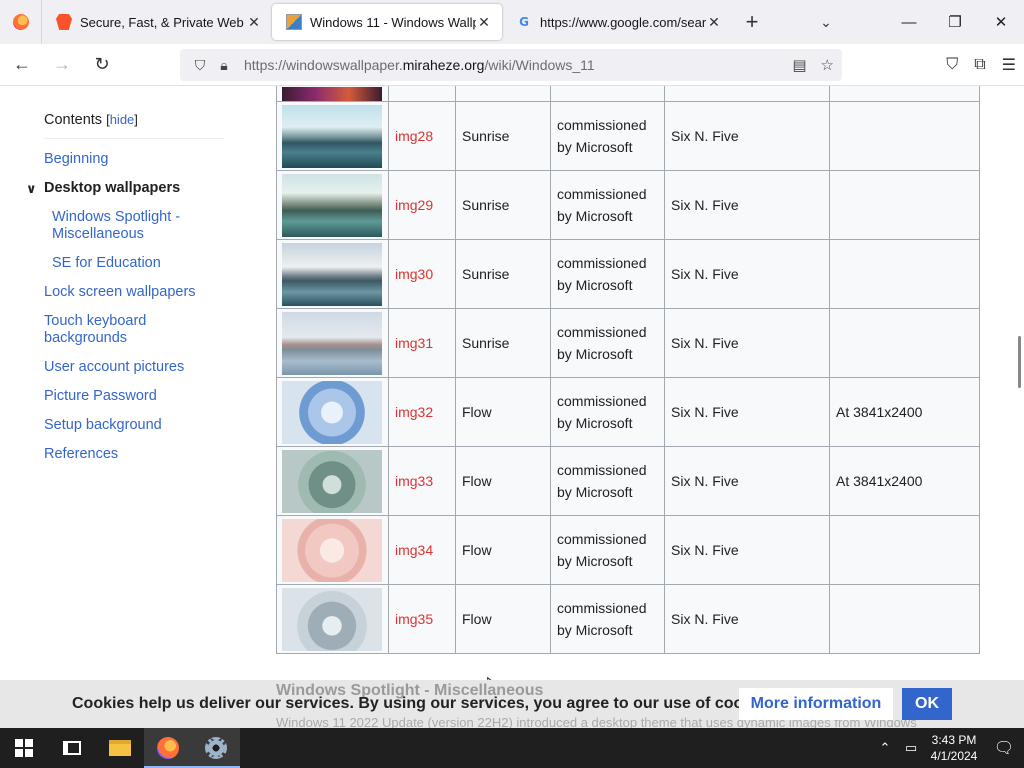  What do you see at coordinates (1001, 22) in the screenshot?
I see `close-window-button: ✕` at bounding box center [1001, 22].